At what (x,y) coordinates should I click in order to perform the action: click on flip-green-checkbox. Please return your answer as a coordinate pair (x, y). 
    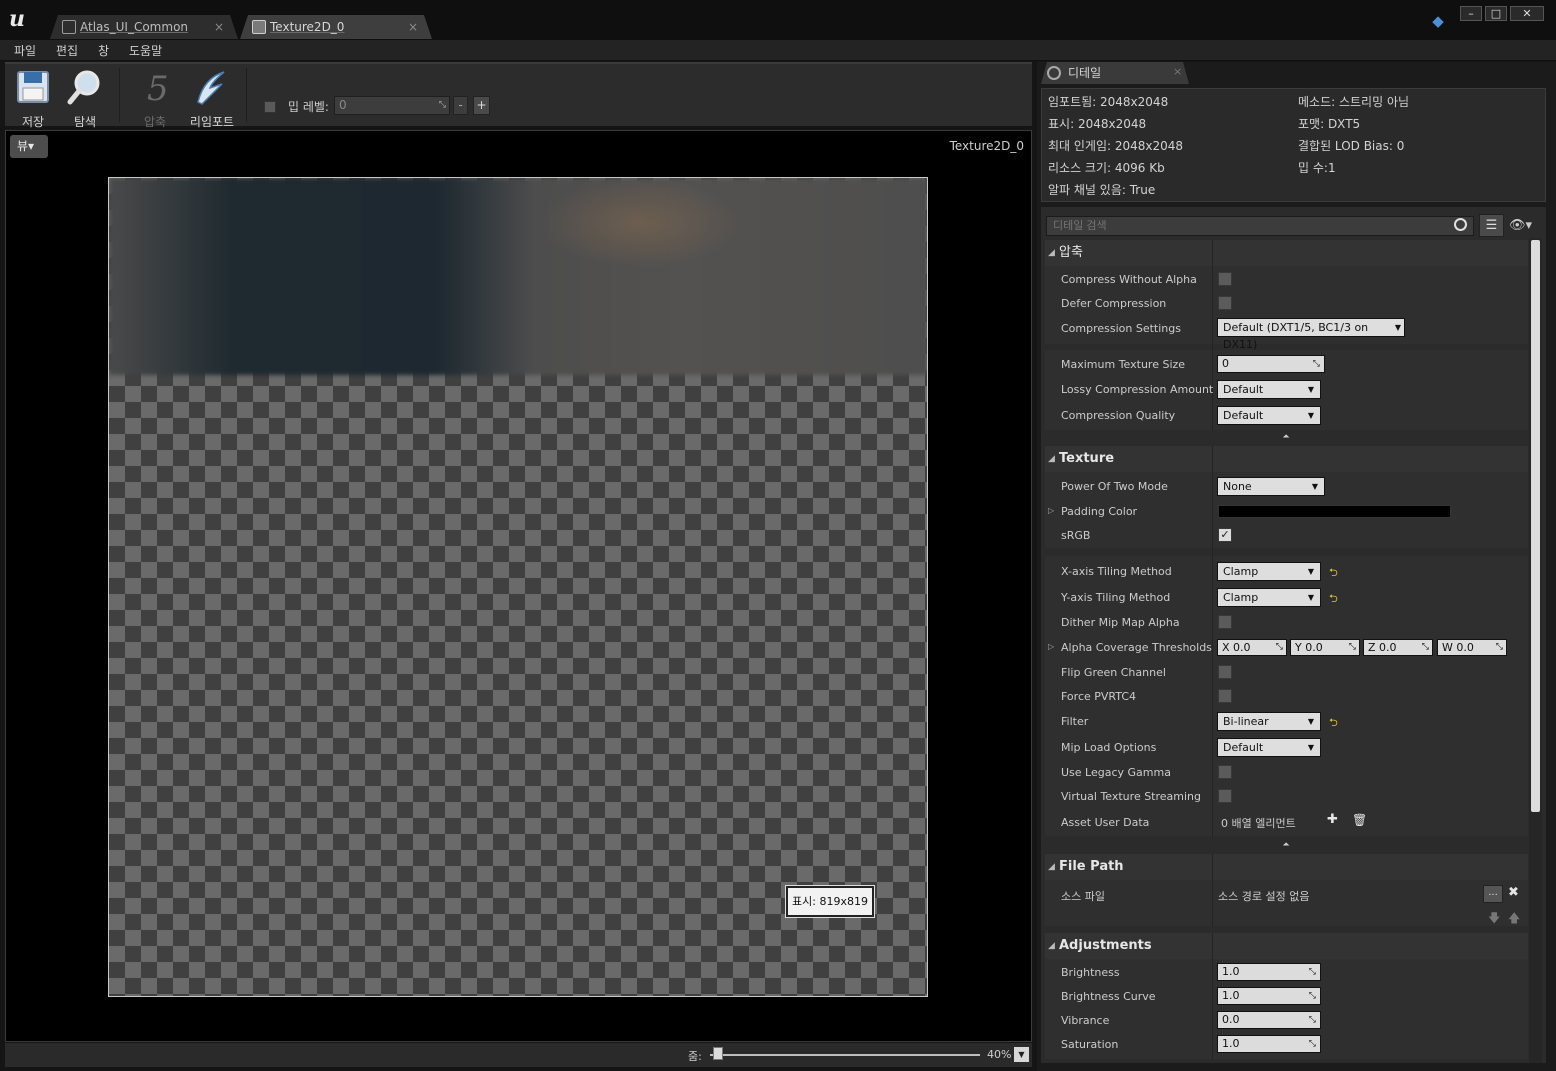
    Looking at the image, I should click on (1225, 672).